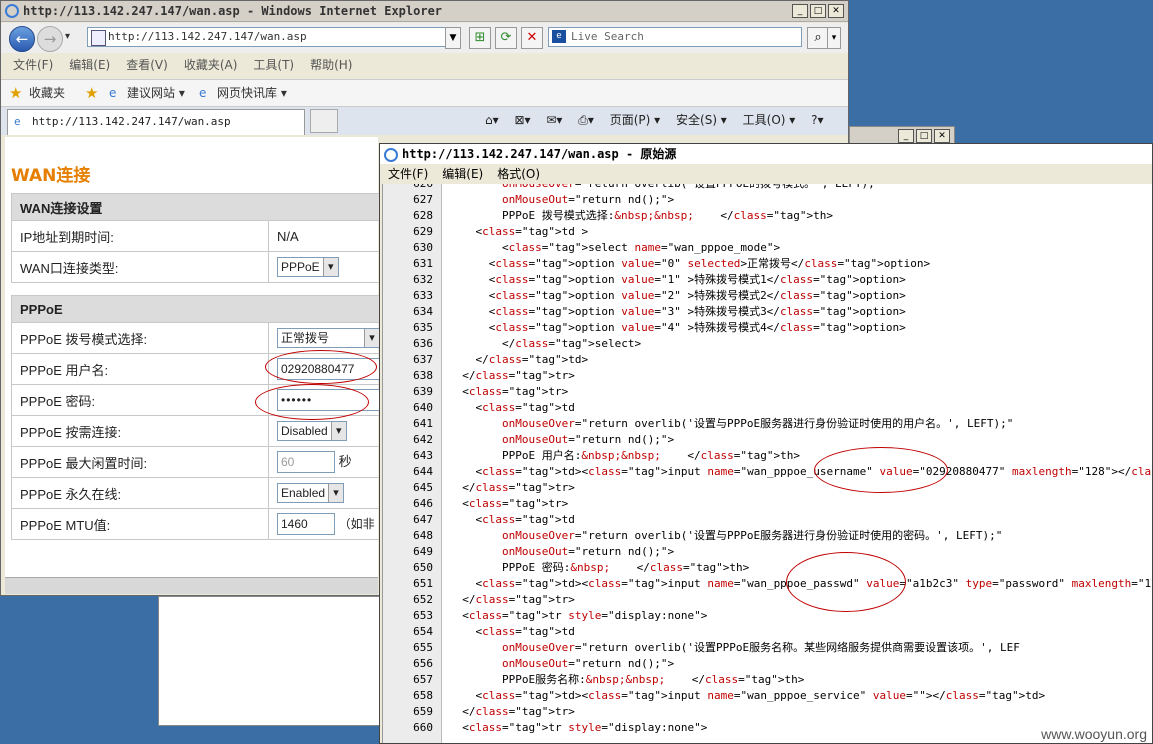 The image size is (1153, 744). I want to click on close-button: ✕, so click(836, 11).